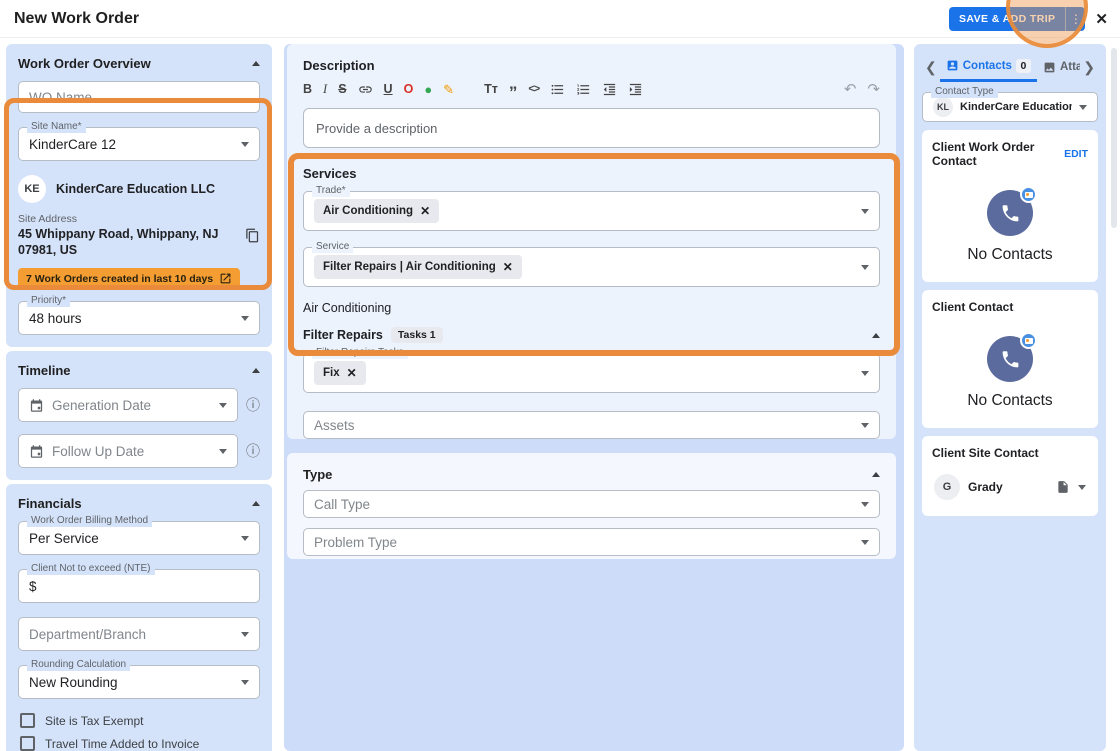 This screenshot has height=751, width=1120. Describe the element at coordinates (876, 474) in the screenshot. I see `collapse-type-icon` at that location.